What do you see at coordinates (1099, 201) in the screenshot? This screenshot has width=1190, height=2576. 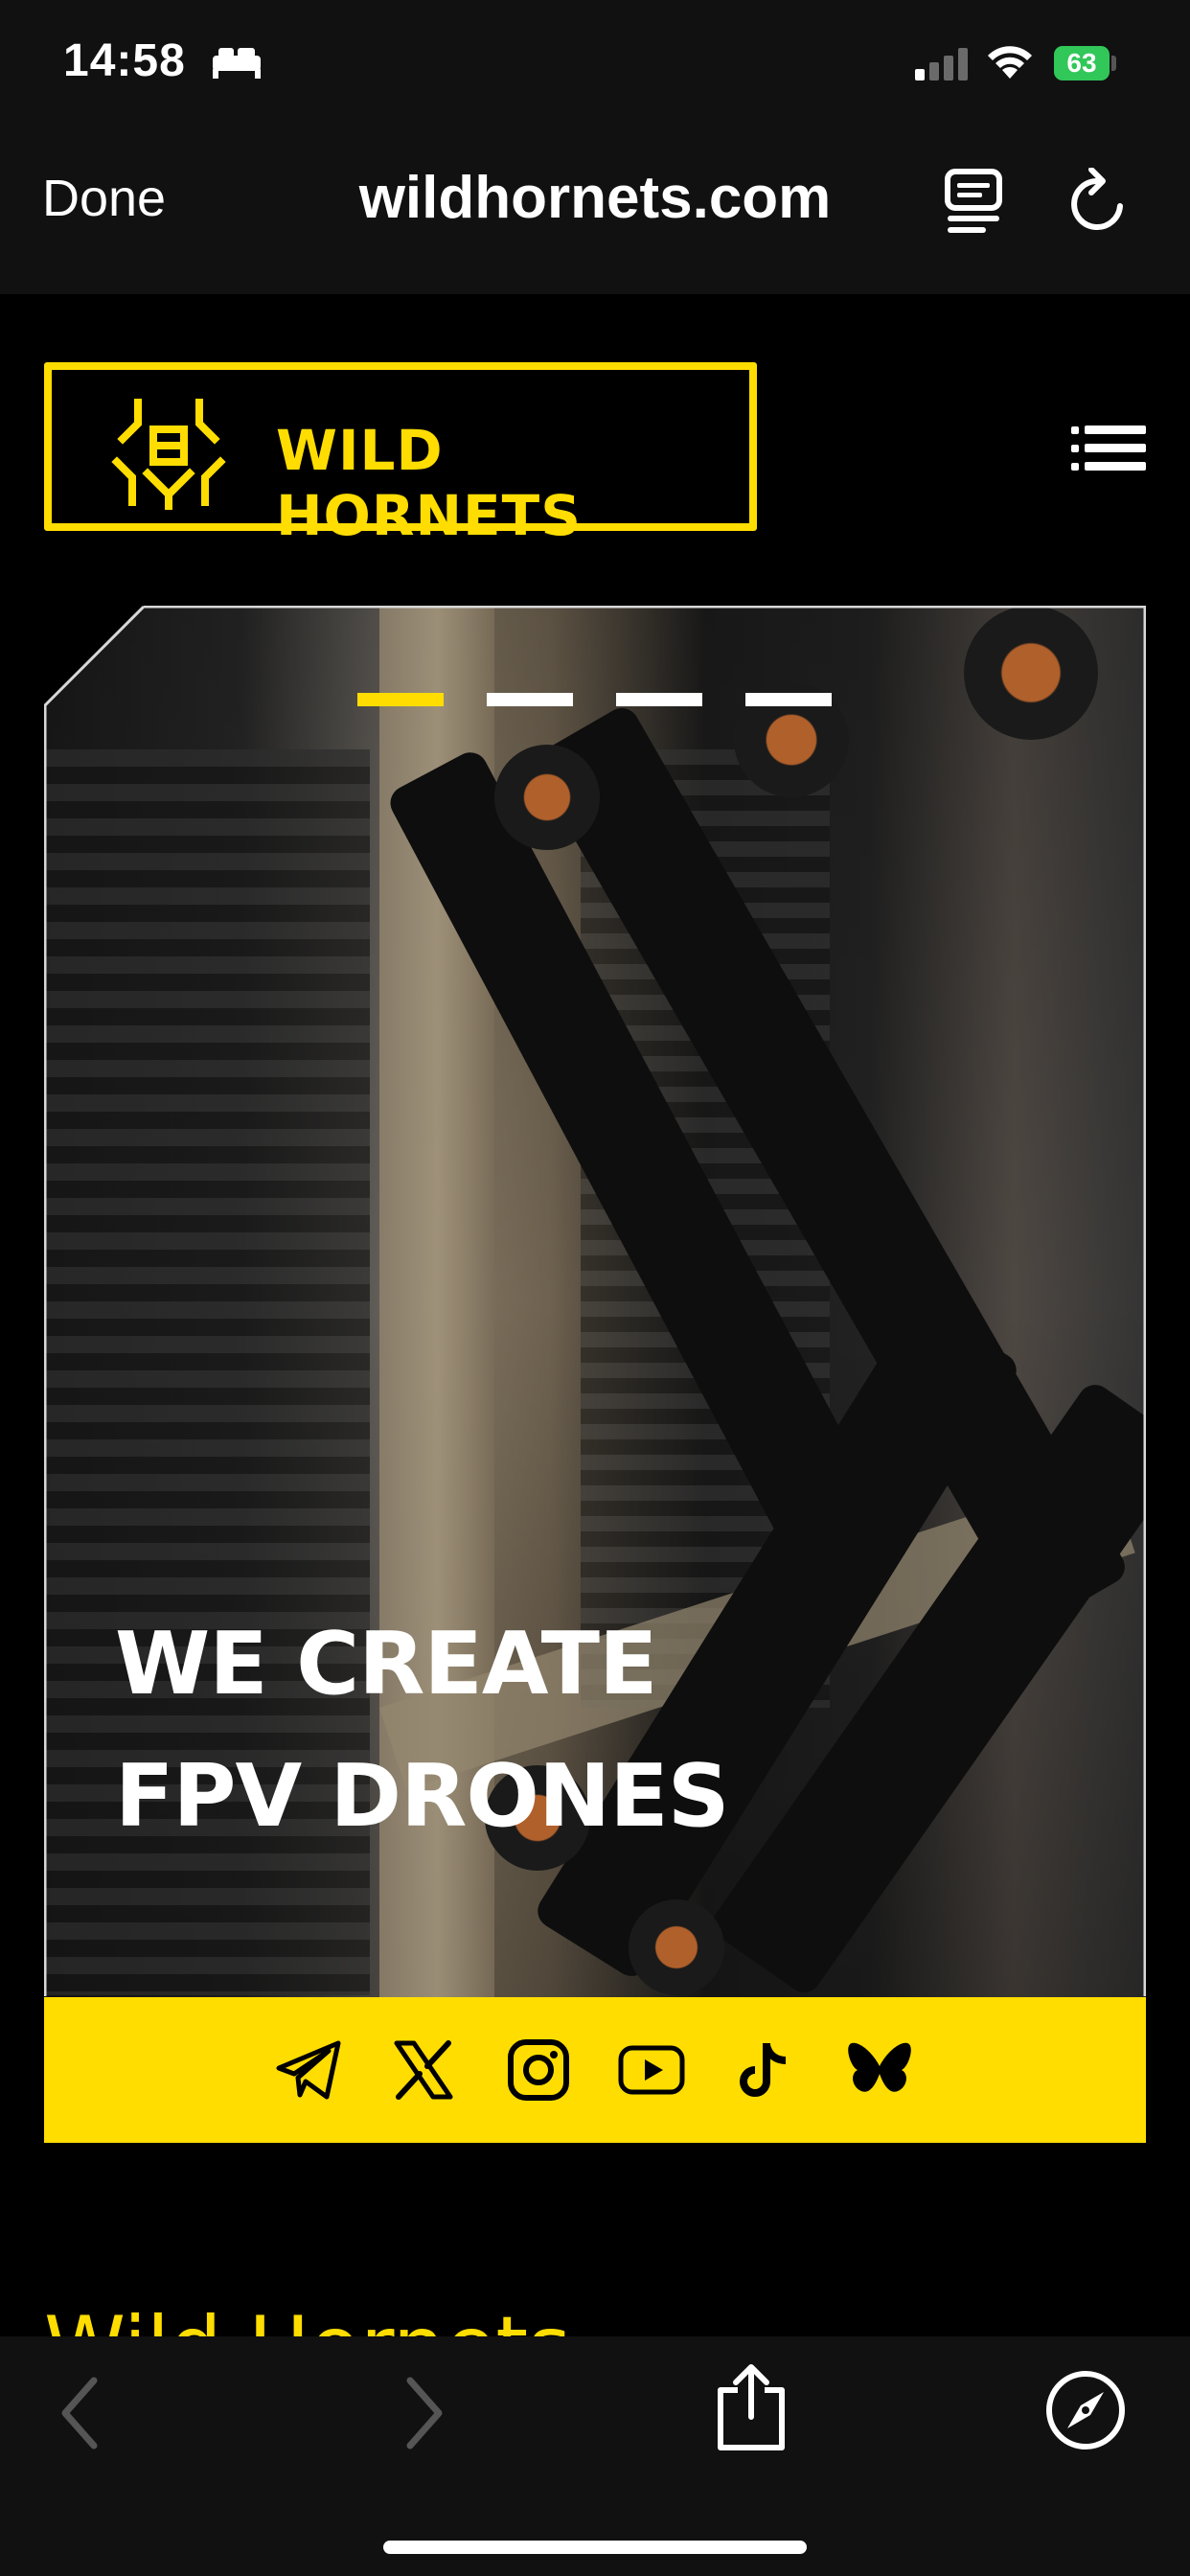 I see `reload-icon` at bounding box center [1099, 201].